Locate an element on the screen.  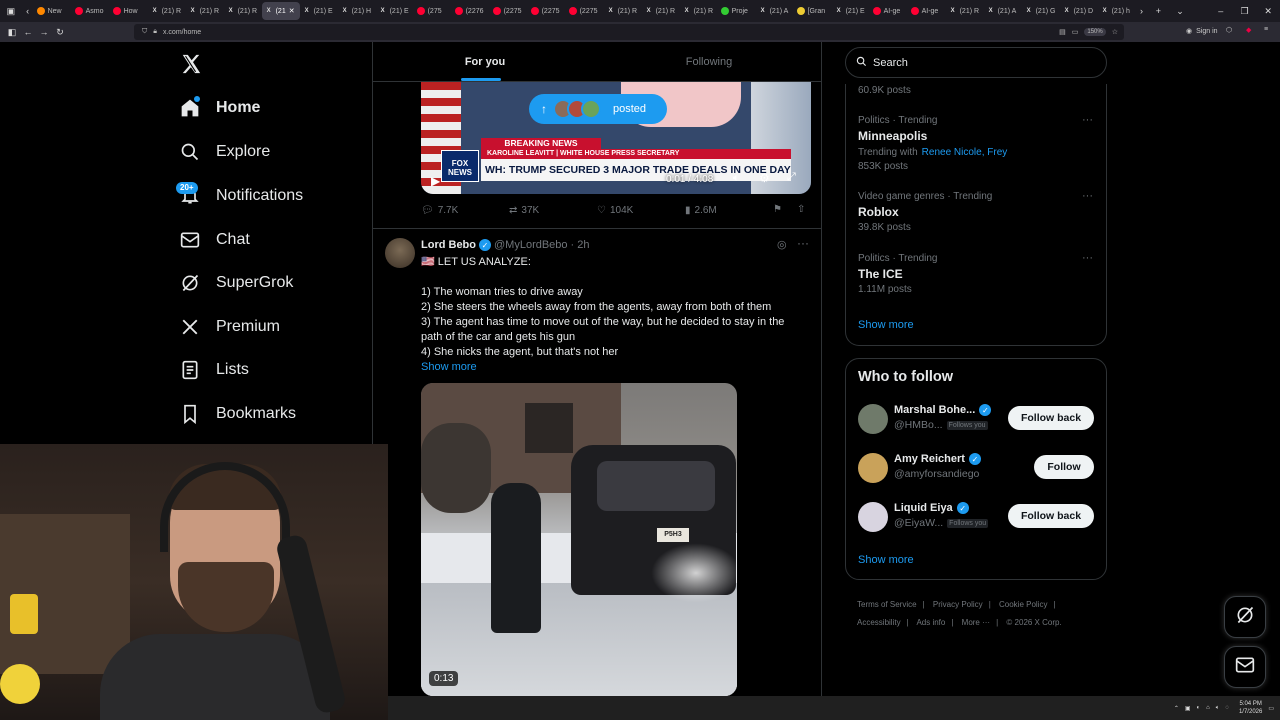
trends-show-more: Show more is located at coordinates (886, 325).